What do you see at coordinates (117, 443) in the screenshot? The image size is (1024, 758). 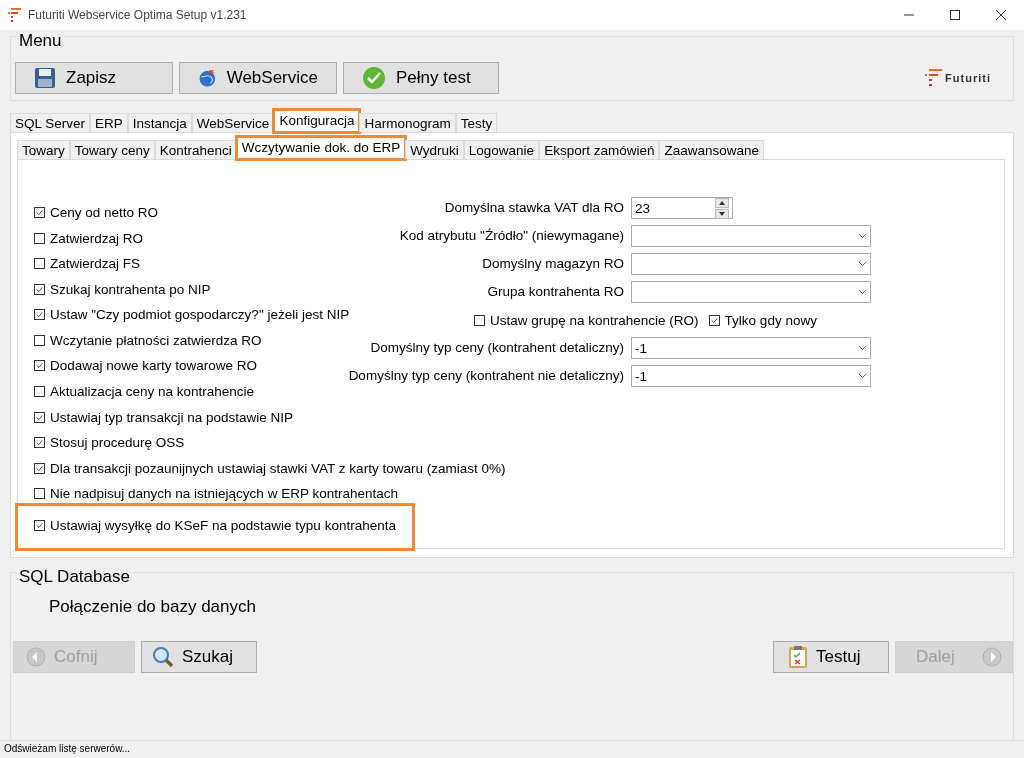 I see `checkbox-label: Stosuj procedurę OSS` at bounding box center [117, 443].